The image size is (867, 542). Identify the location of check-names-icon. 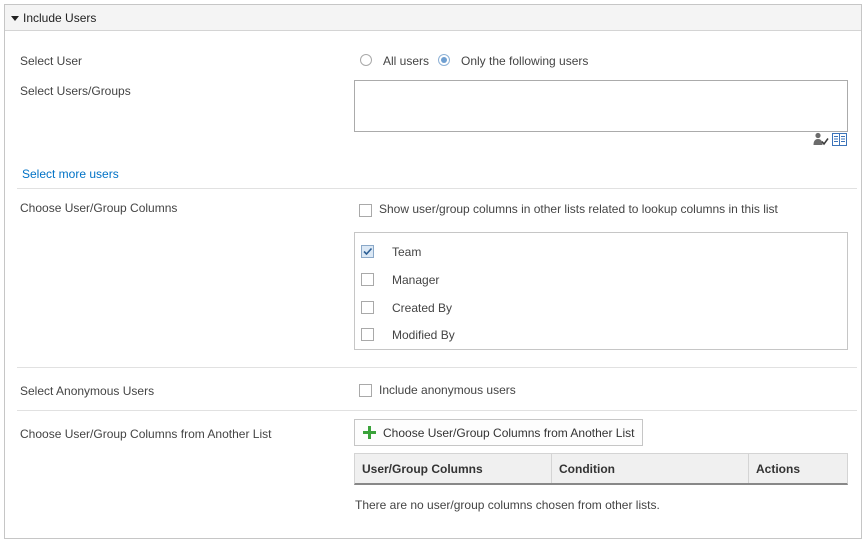
(821, 139).